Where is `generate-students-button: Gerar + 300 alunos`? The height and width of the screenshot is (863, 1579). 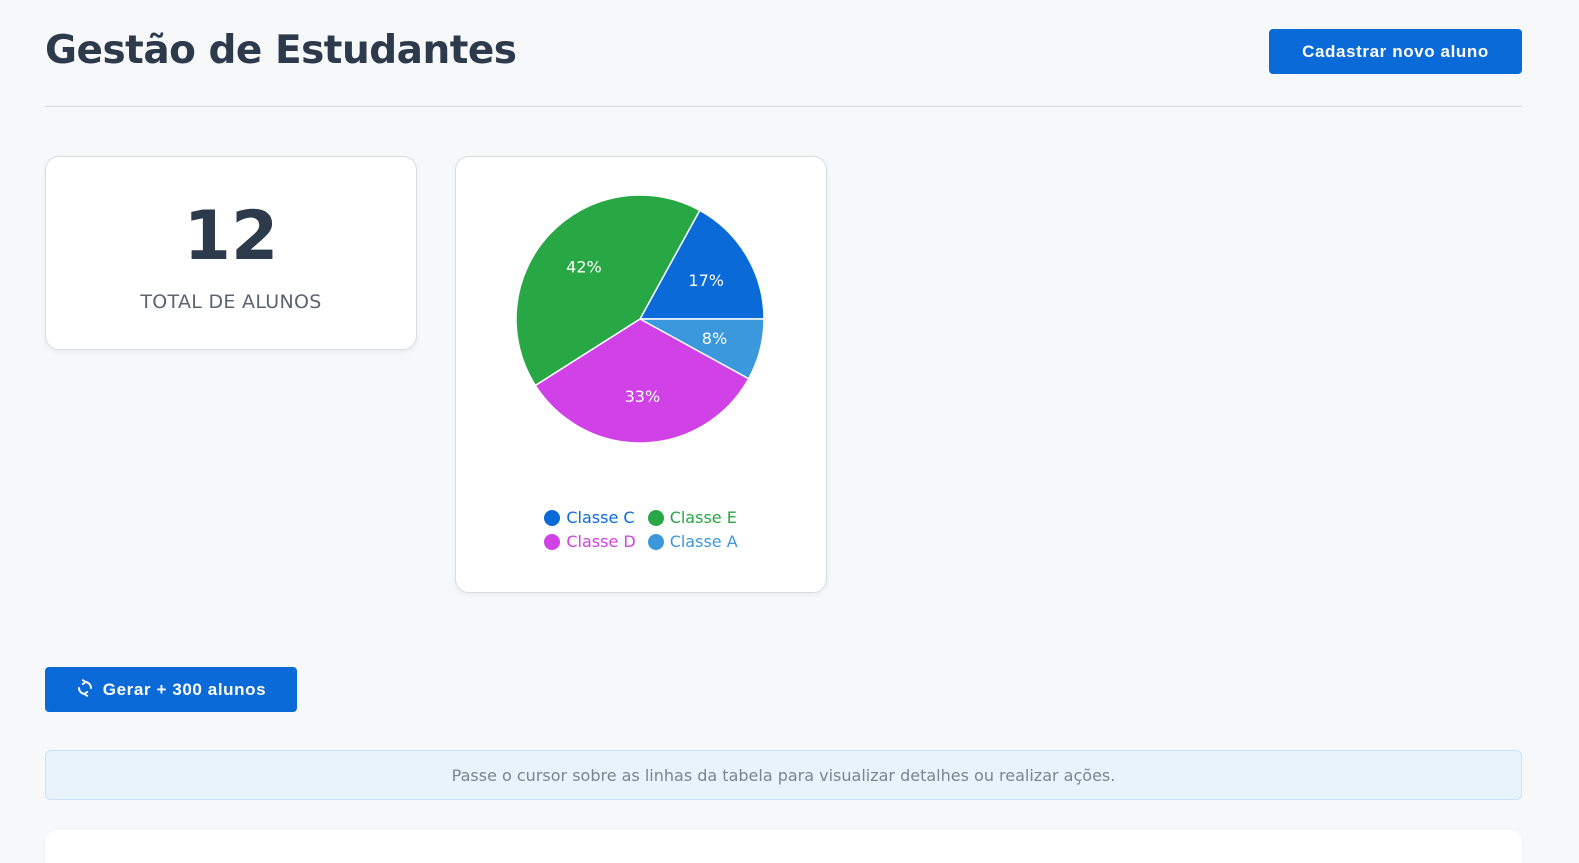 generate-students-button: Gerar + 300 alunos is located at coordinates (171, 689).